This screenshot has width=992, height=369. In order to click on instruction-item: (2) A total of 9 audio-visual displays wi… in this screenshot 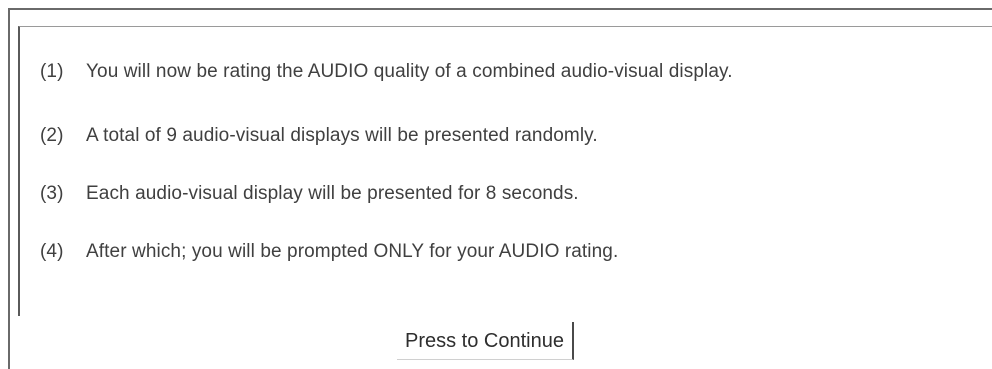, I will do `click(319, 136)`.